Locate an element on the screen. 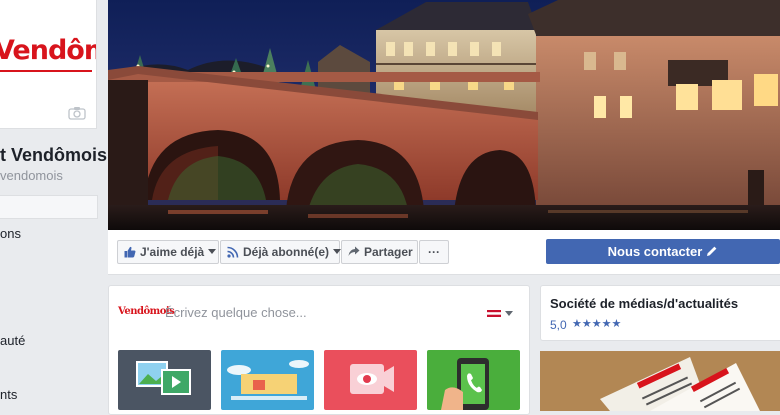 This screenshot has height=415, width=780. rss-follow-icon is located at coordinates (233, 252).